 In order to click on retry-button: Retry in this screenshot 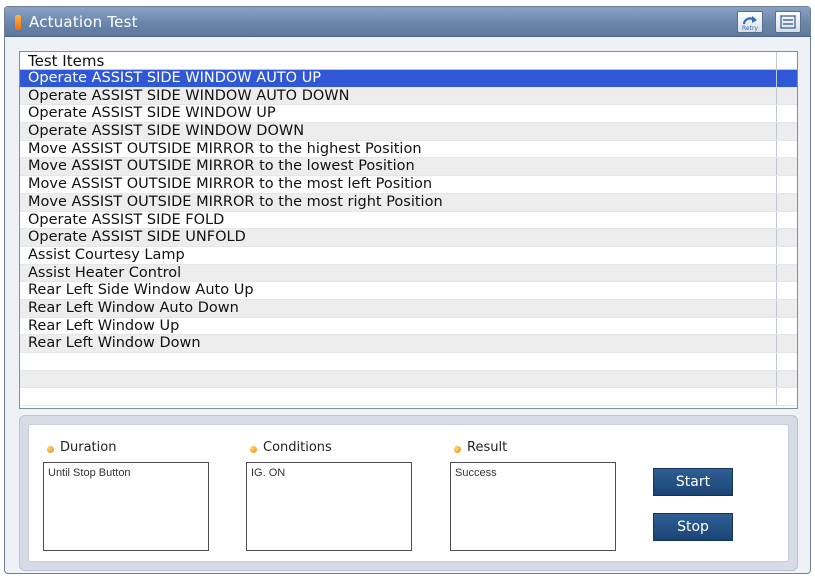, I will do `click(750, 22)`.